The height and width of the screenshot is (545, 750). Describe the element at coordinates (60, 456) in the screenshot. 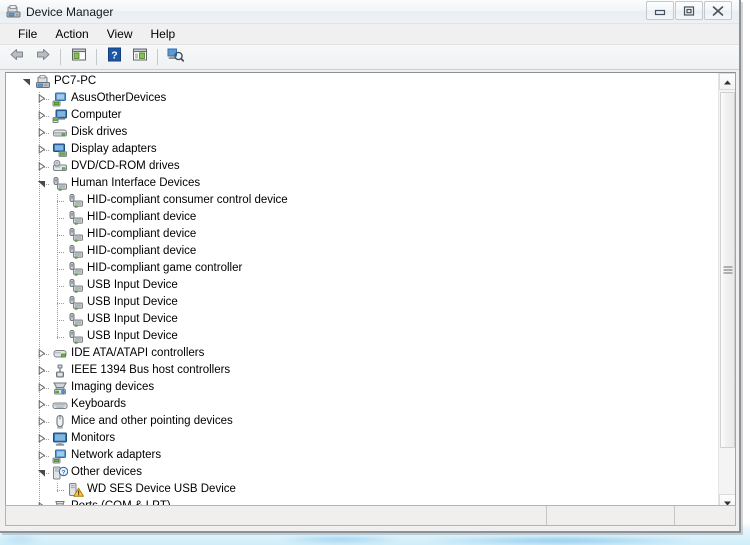

I see `network-adapter-icon` at that location.